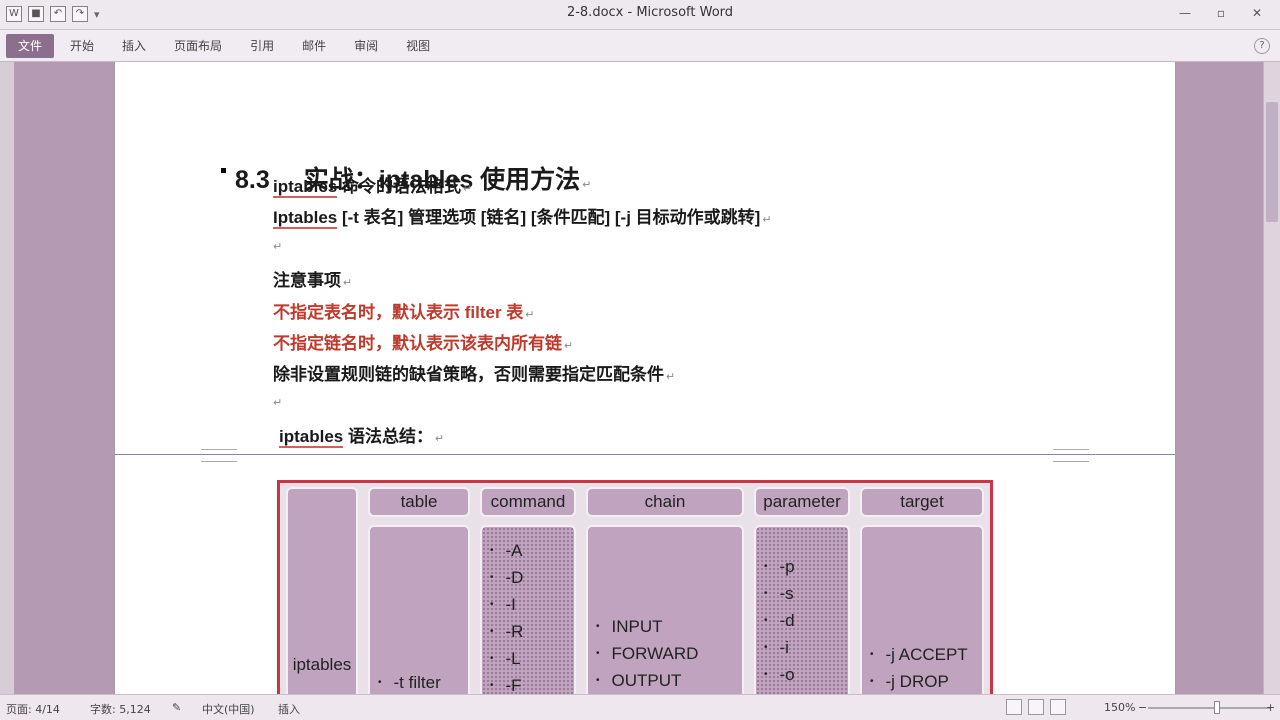 The width and height of the screenshot is (1280, 720). I want to click on header-parameter: parameter, so click(802, 502).